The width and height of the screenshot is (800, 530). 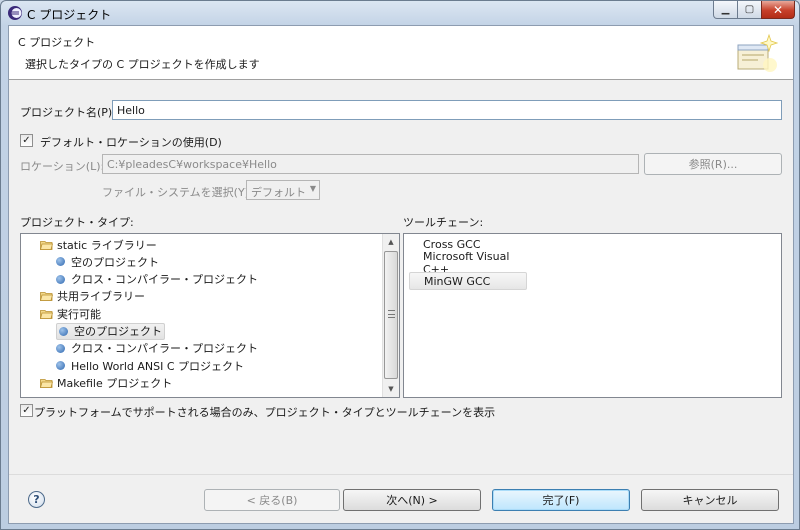 I want to click on title-bar: C プロジェクト ▁ ▢ ✕, so click(x=400, y=13).